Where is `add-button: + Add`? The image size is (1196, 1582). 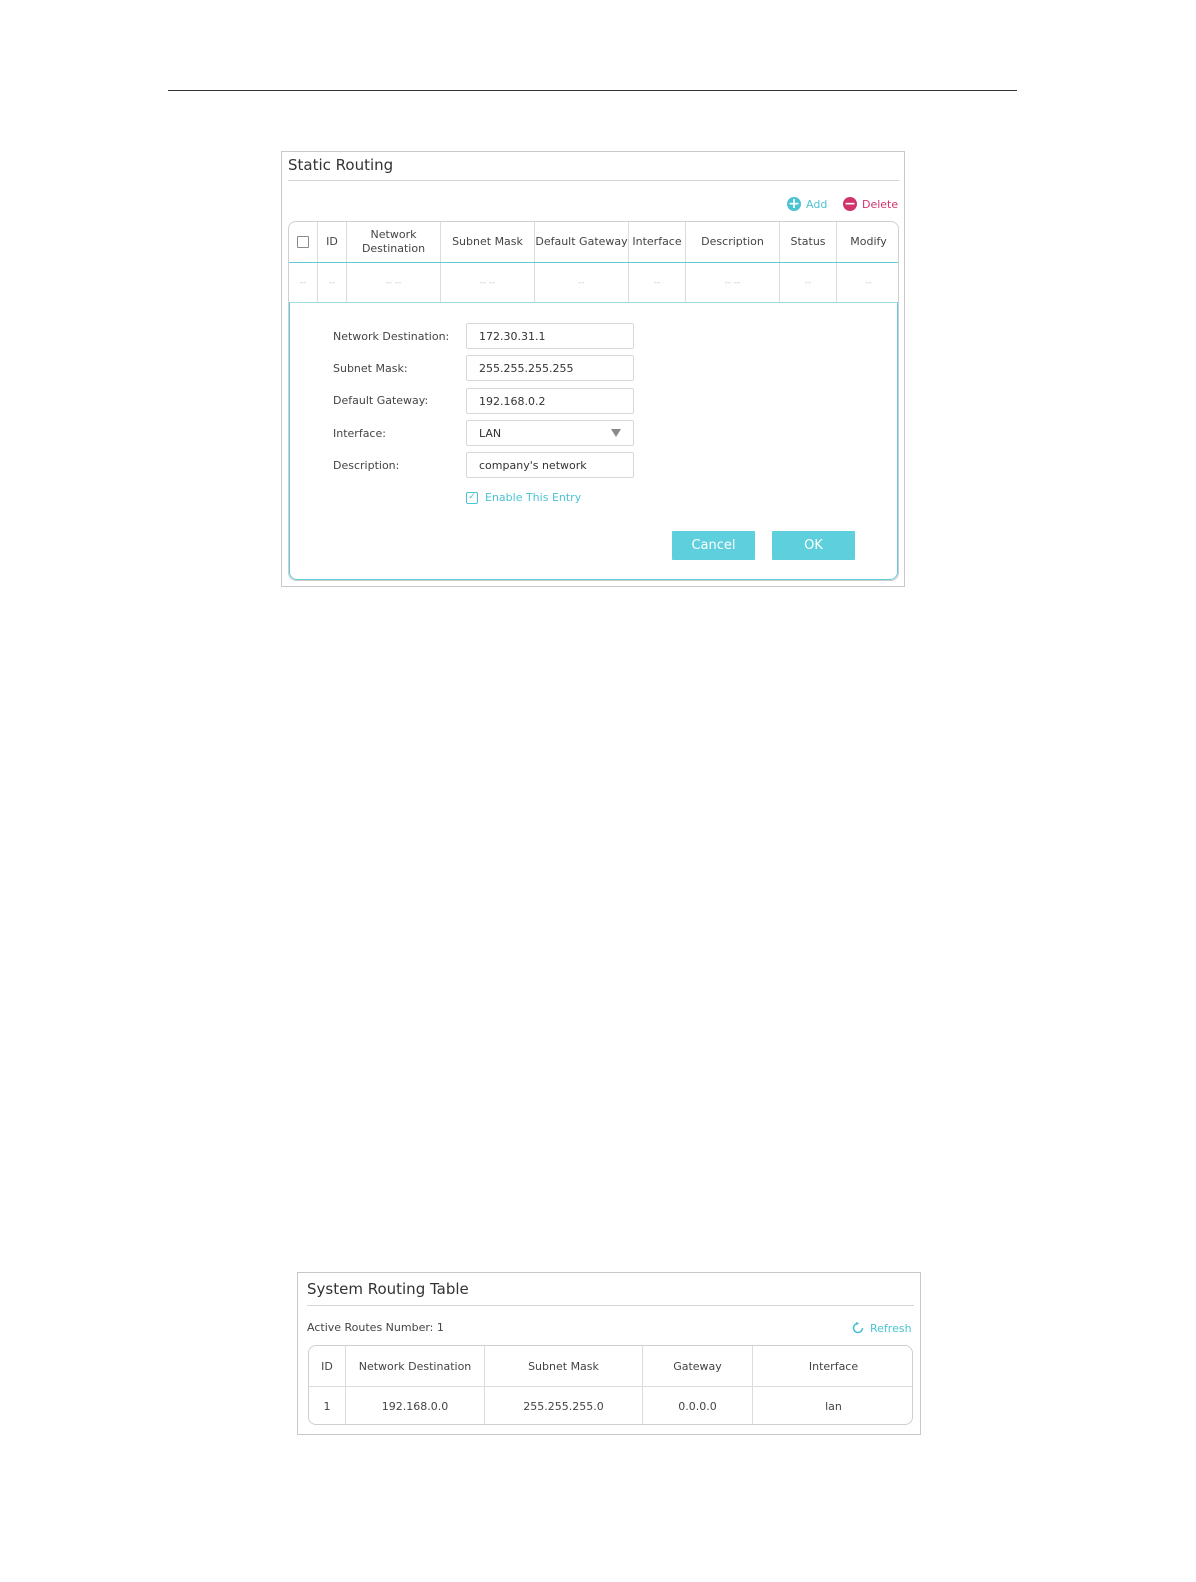
add-button: + Add is located at coordinates (807, 204).